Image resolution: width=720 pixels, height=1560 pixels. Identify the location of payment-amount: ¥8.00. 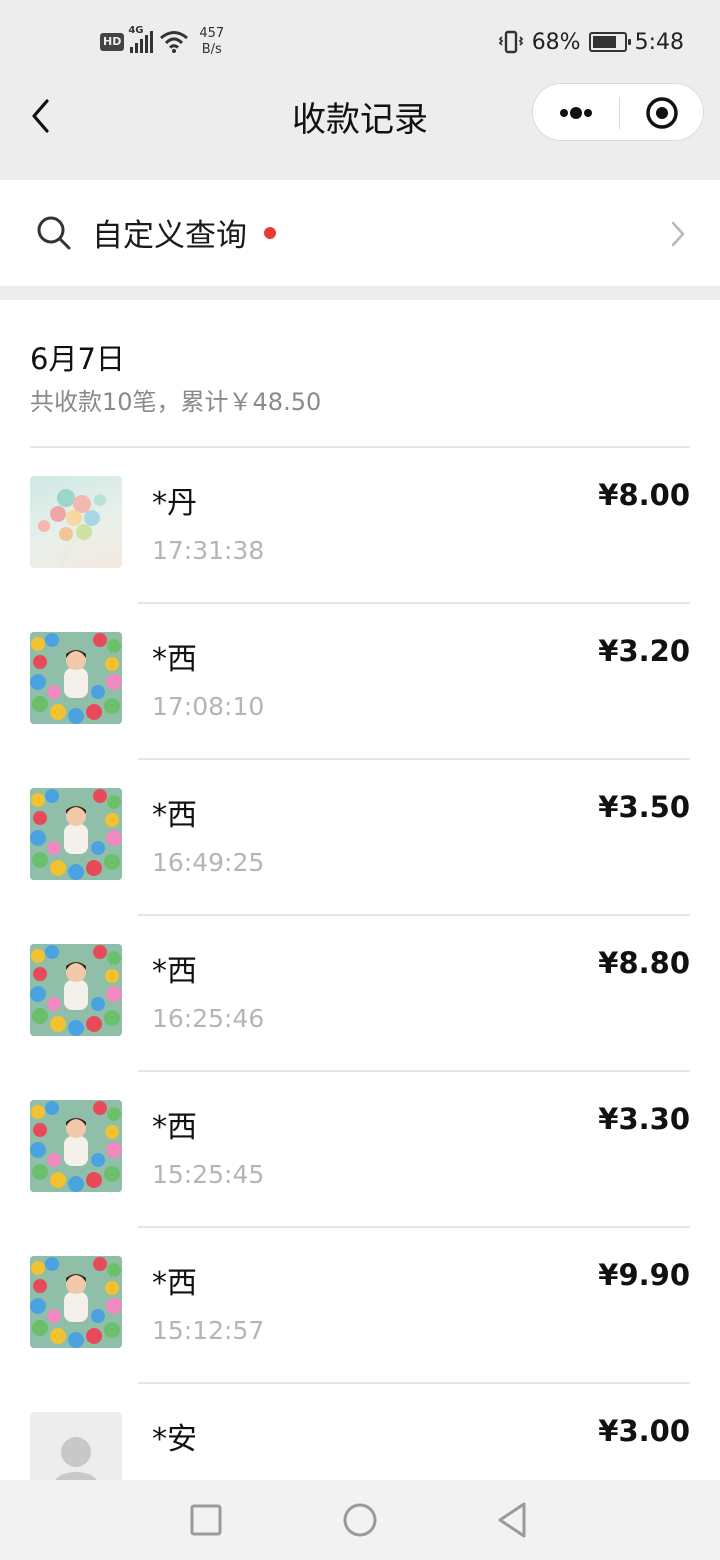
(644, 495).